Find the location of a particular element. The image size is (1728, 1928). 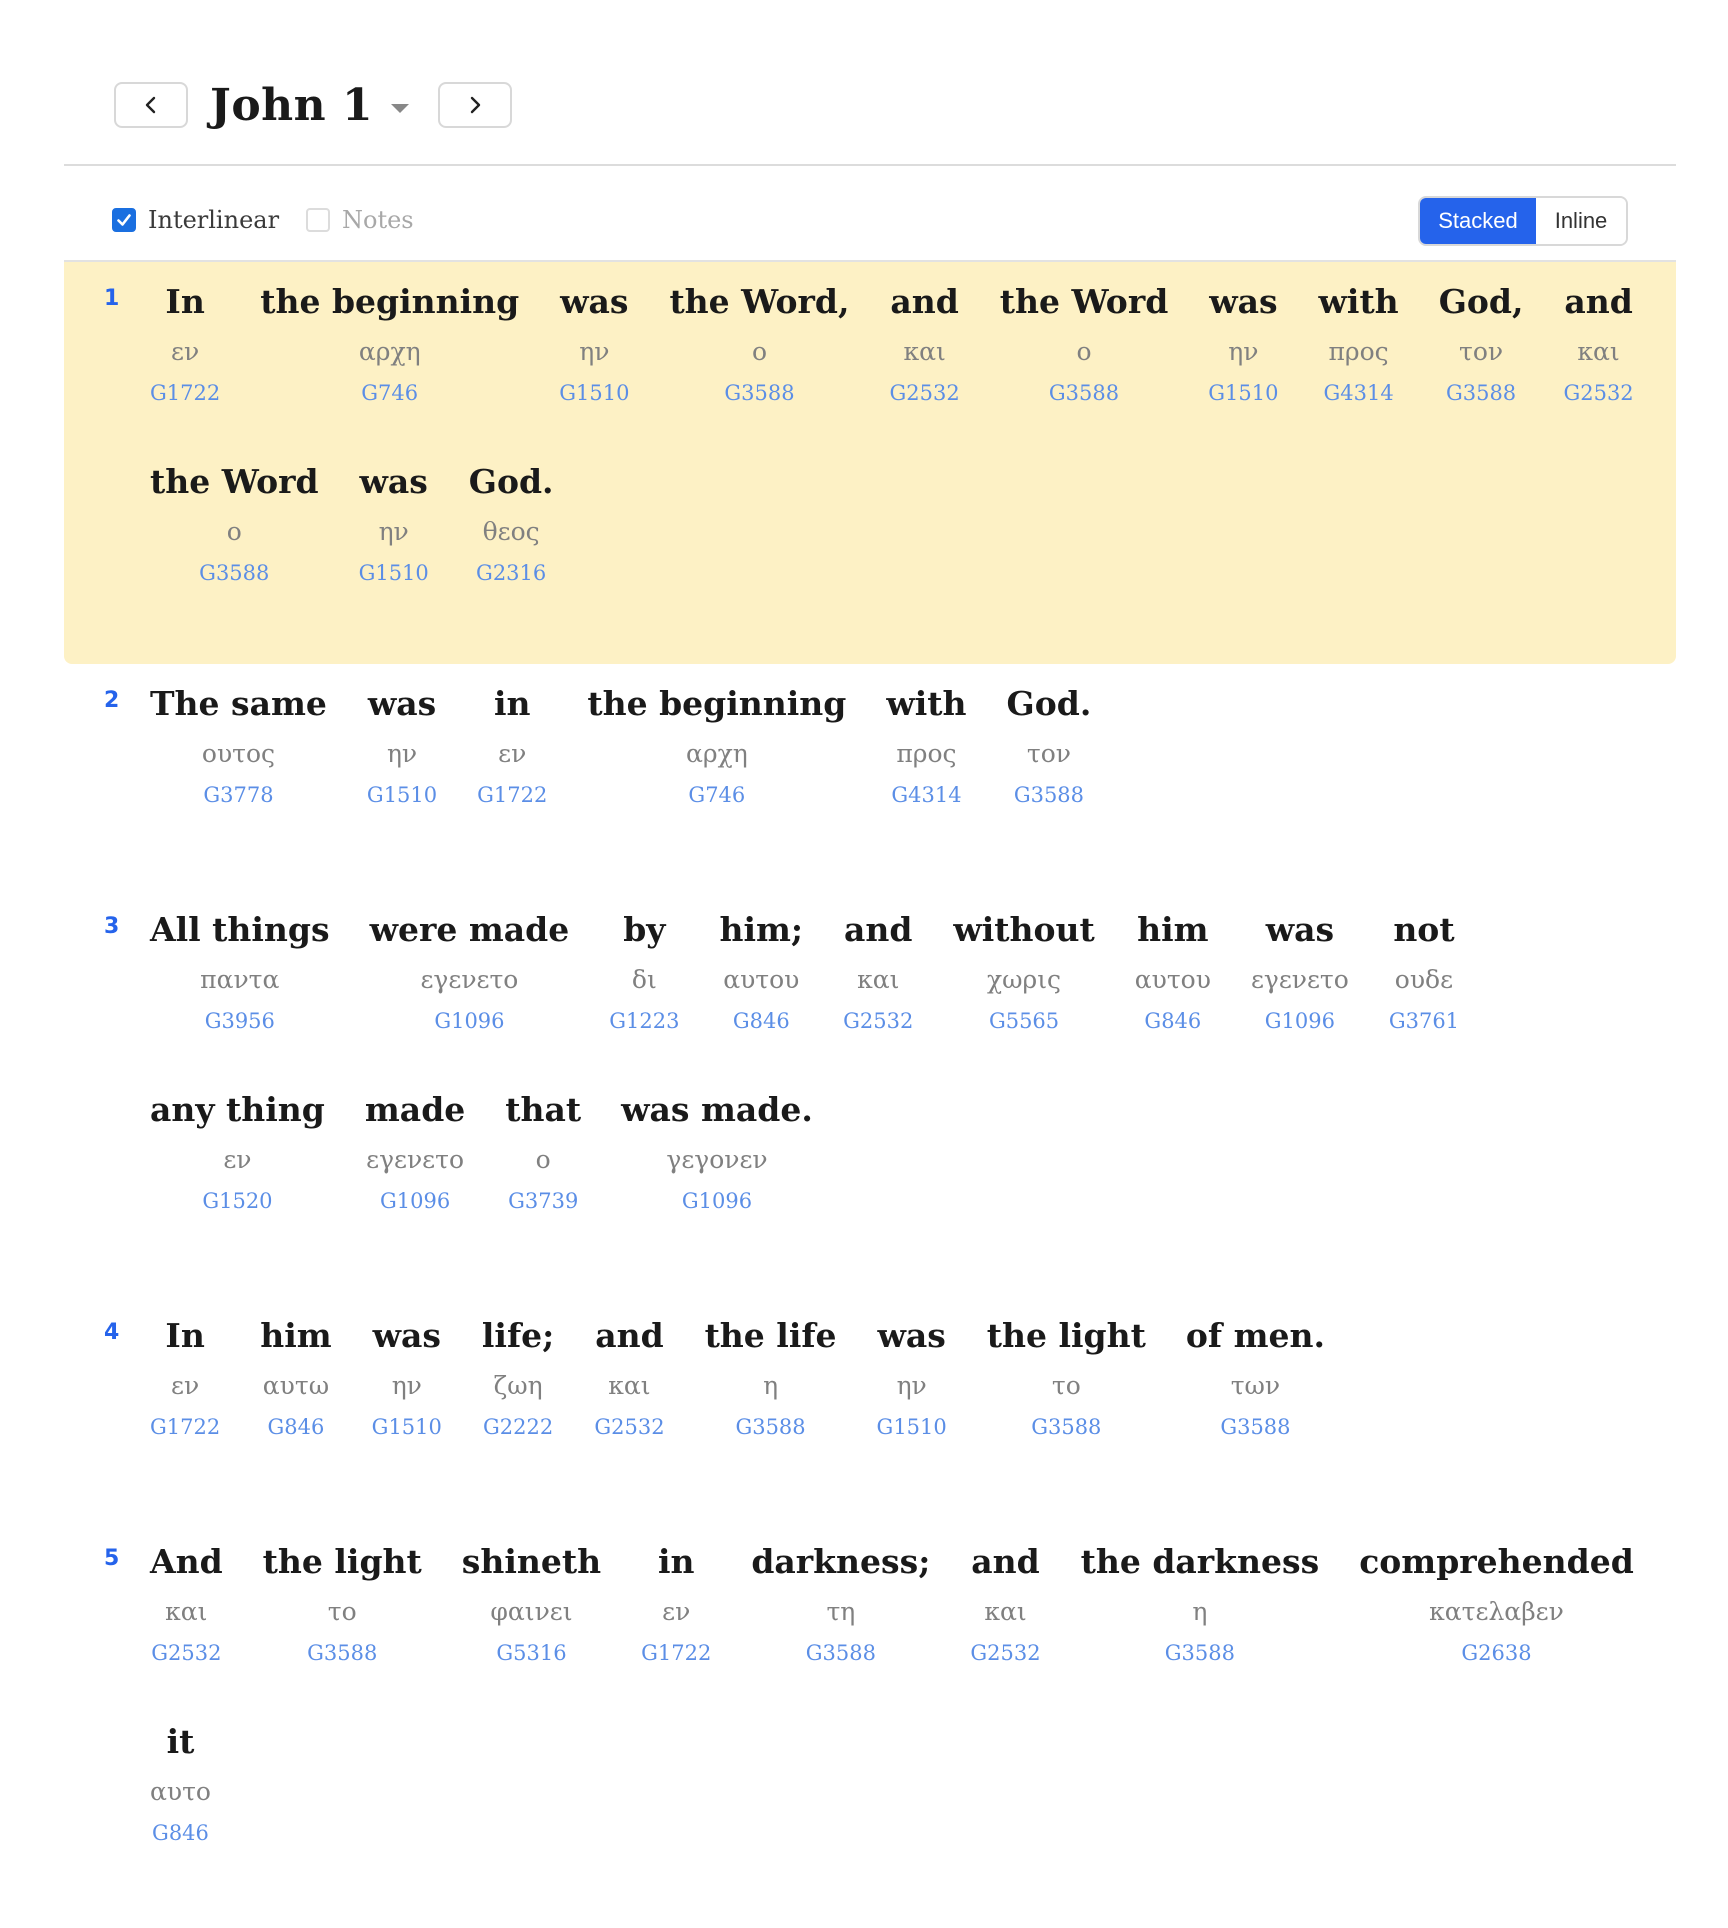

english-word: All things is located at coordinates (240, 929).